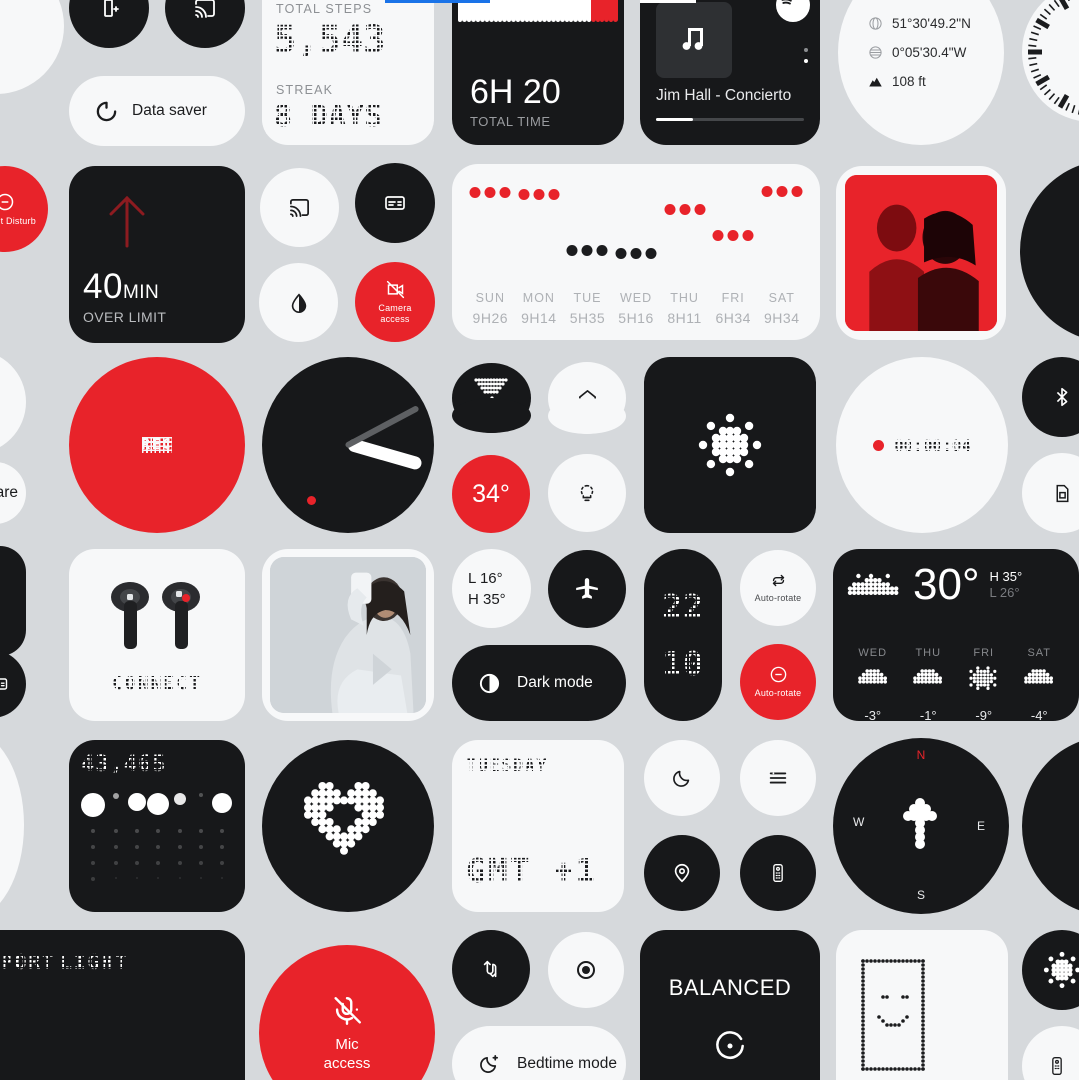 The image size is (1079, 1080). I want to click on home-tile-lower, so click(587, 416).